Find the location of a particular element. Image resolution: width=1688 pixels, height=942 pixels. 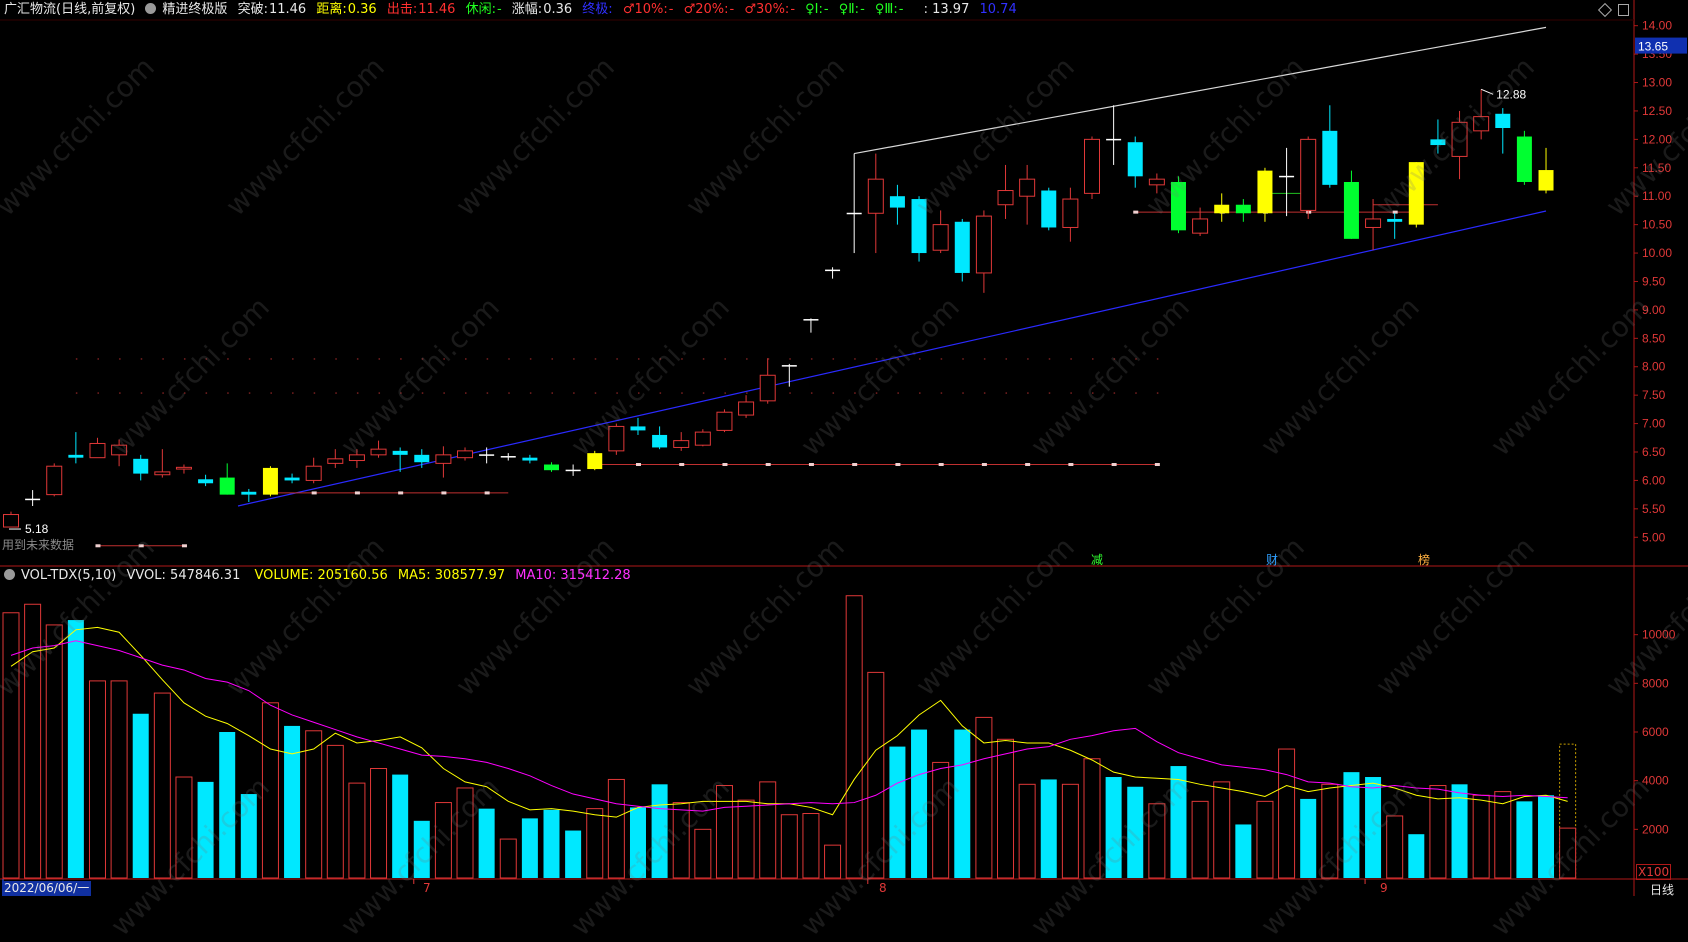

p30-label: ♂30%: is located at coordinates (767, 9).